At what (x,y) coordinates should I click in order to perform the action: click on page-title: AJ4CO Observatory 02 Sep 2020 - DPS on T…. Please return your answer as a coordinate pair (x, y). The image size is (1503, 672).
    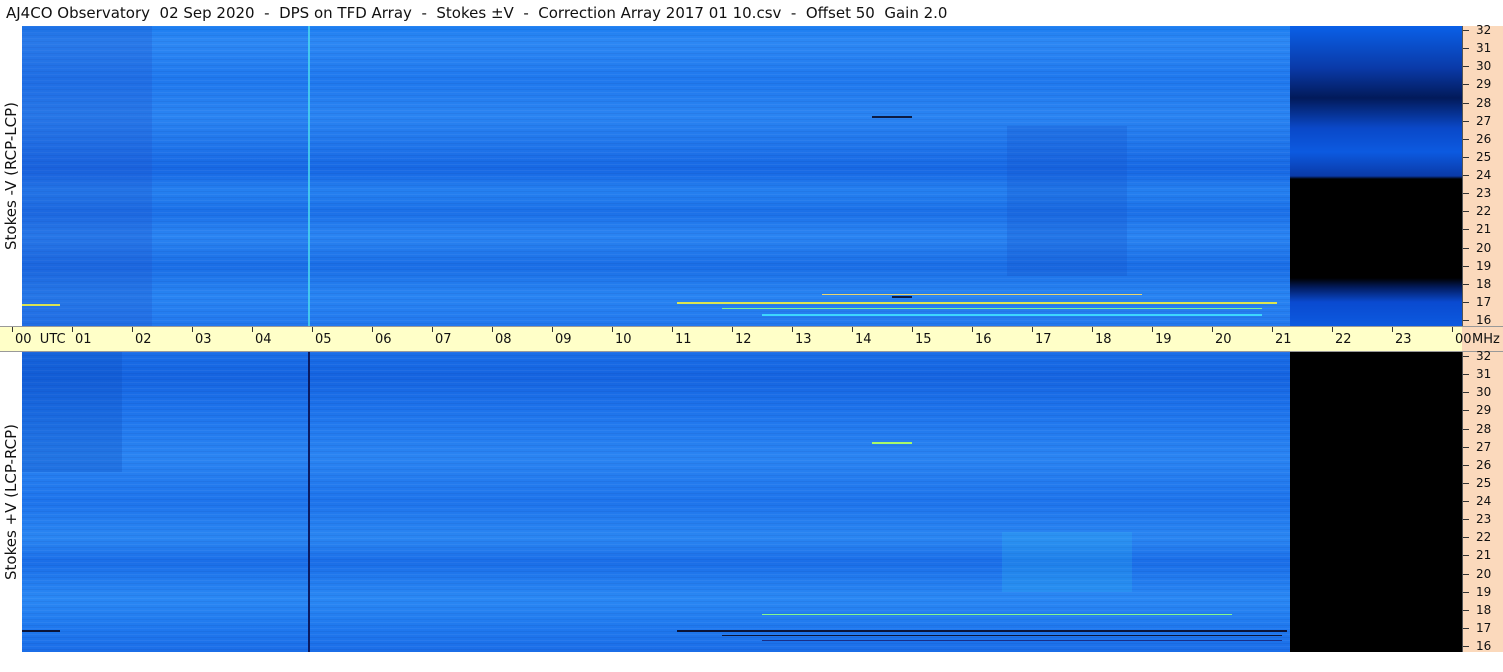
    Looking at the image, I should click on (731, 13).